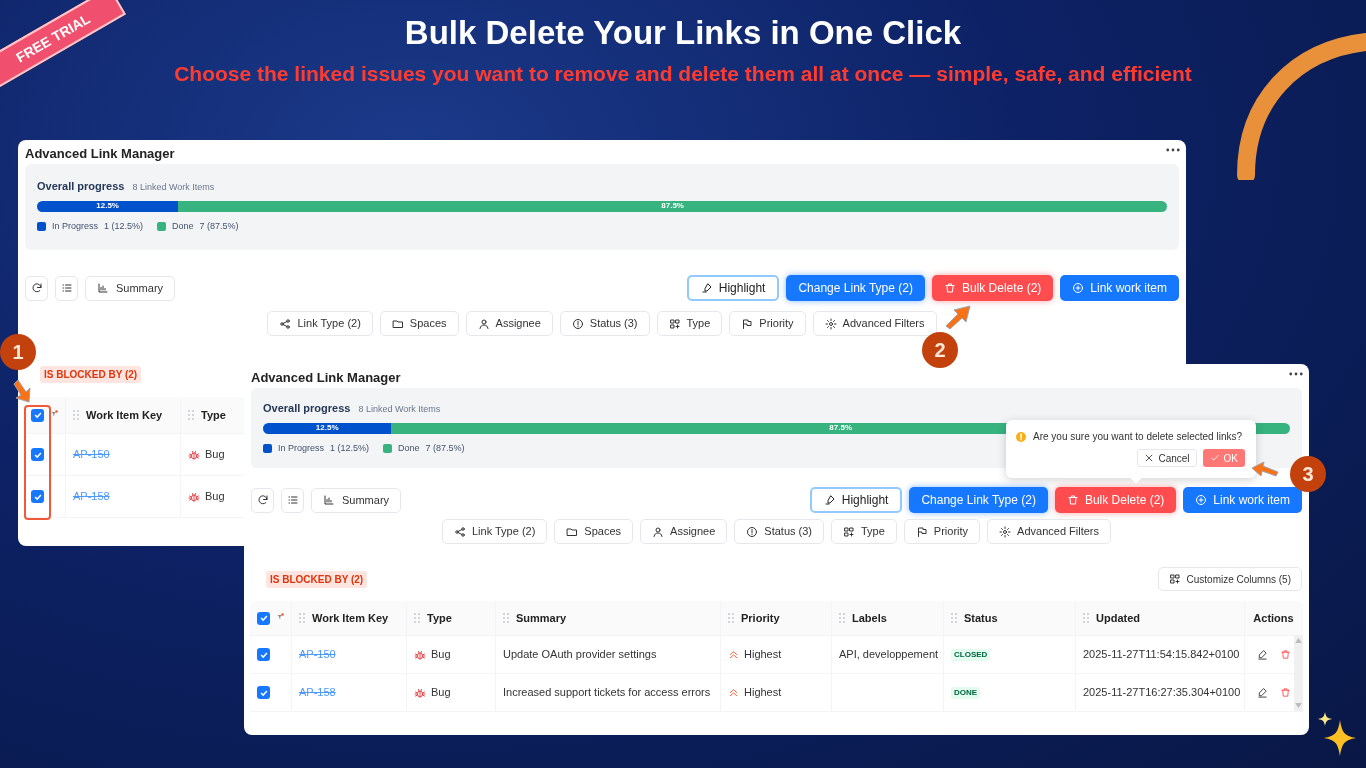 This screenshot has height=768, width=1366. What do you see at coordinates (301, 448) in the screenshot?
I see `legend-label: In Progress` at bounding box center [301, 448].